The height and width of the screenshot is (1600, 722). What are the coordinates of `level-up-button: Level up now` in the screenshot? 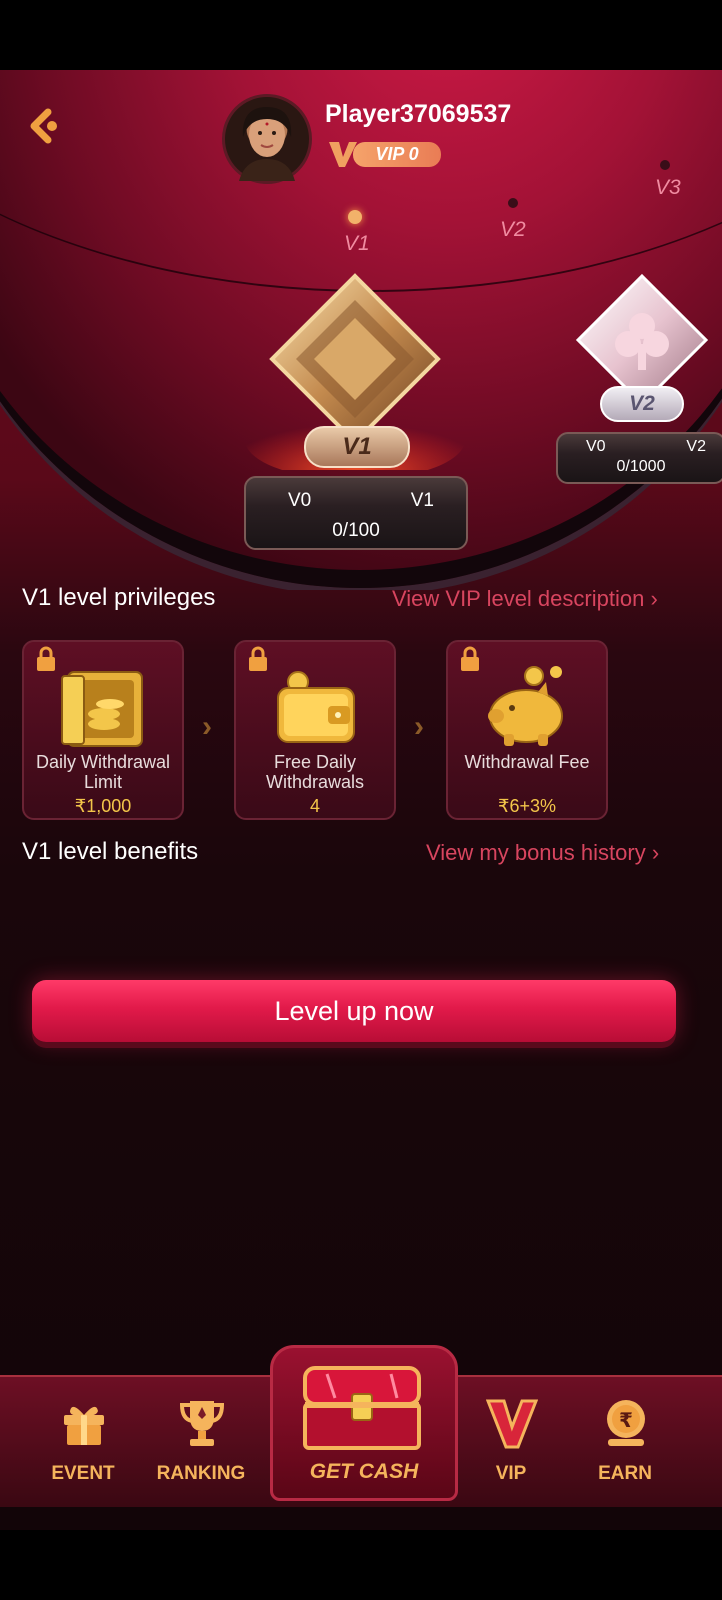 It's located at (354, 1011).